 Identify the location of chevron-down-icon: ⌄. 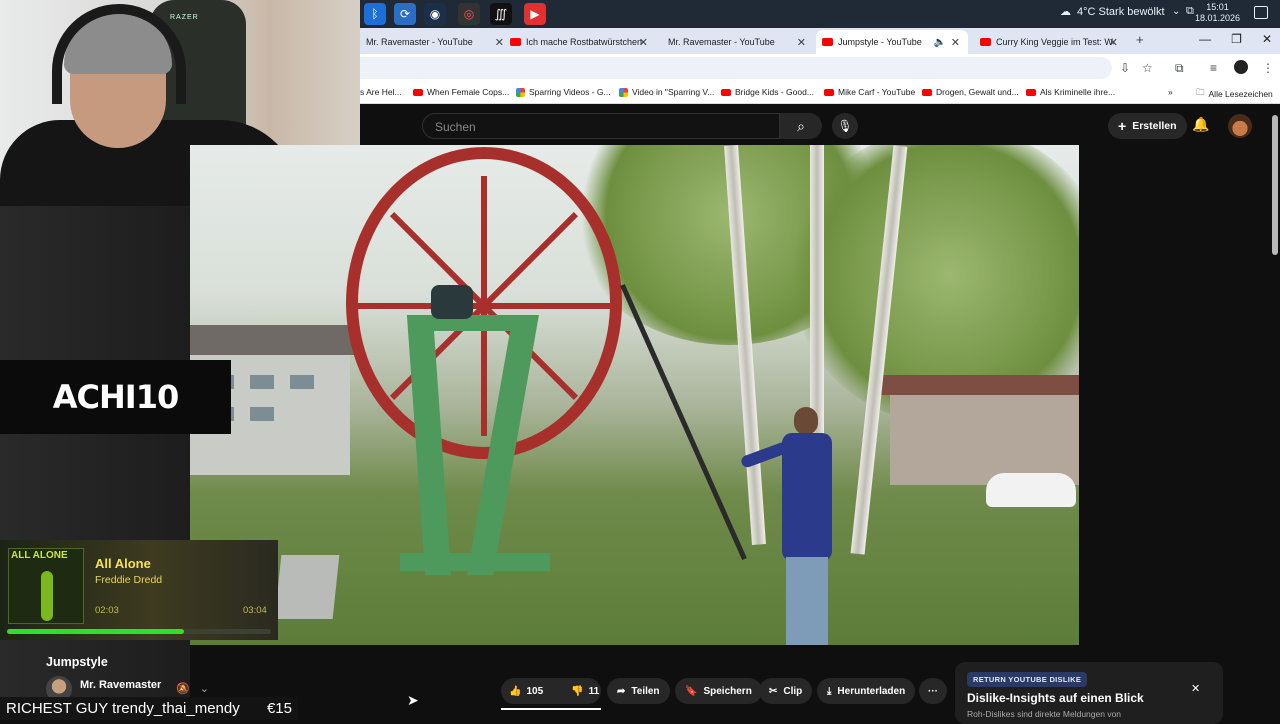
(204, 689).